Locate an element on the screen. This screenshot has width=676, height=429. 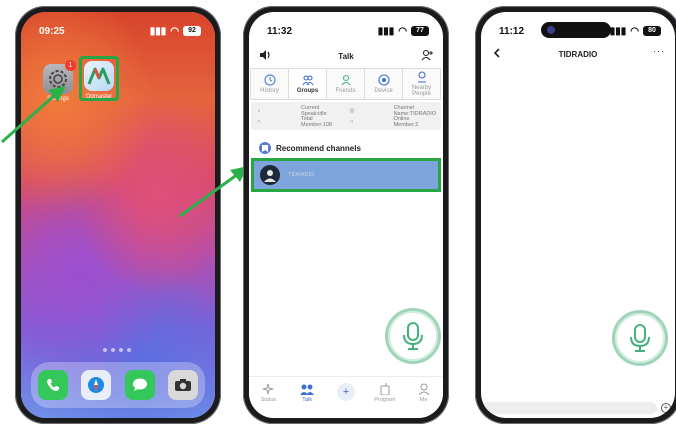
nav-program: Program is located at coordinates (385, 393).